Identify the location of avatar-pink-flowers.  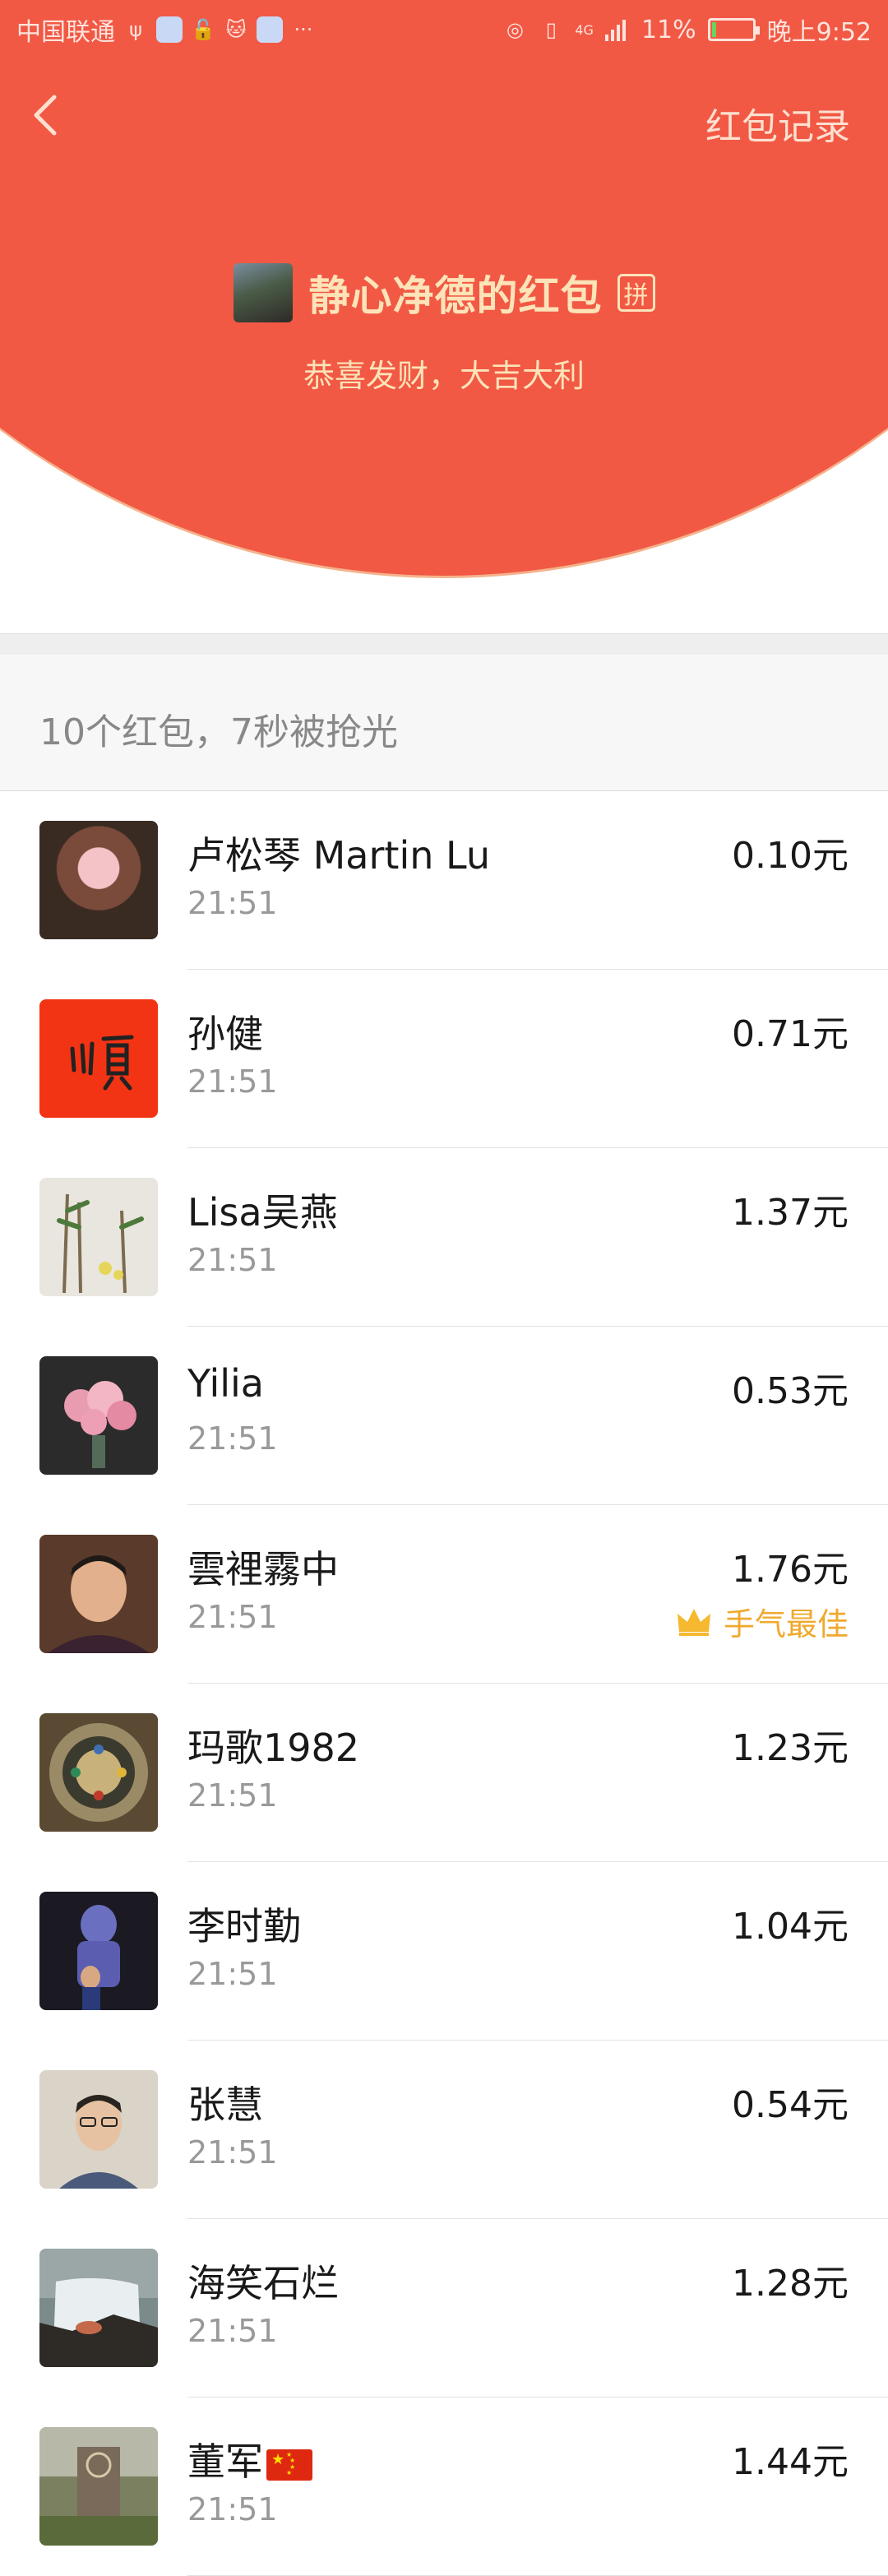
(98, 1416).